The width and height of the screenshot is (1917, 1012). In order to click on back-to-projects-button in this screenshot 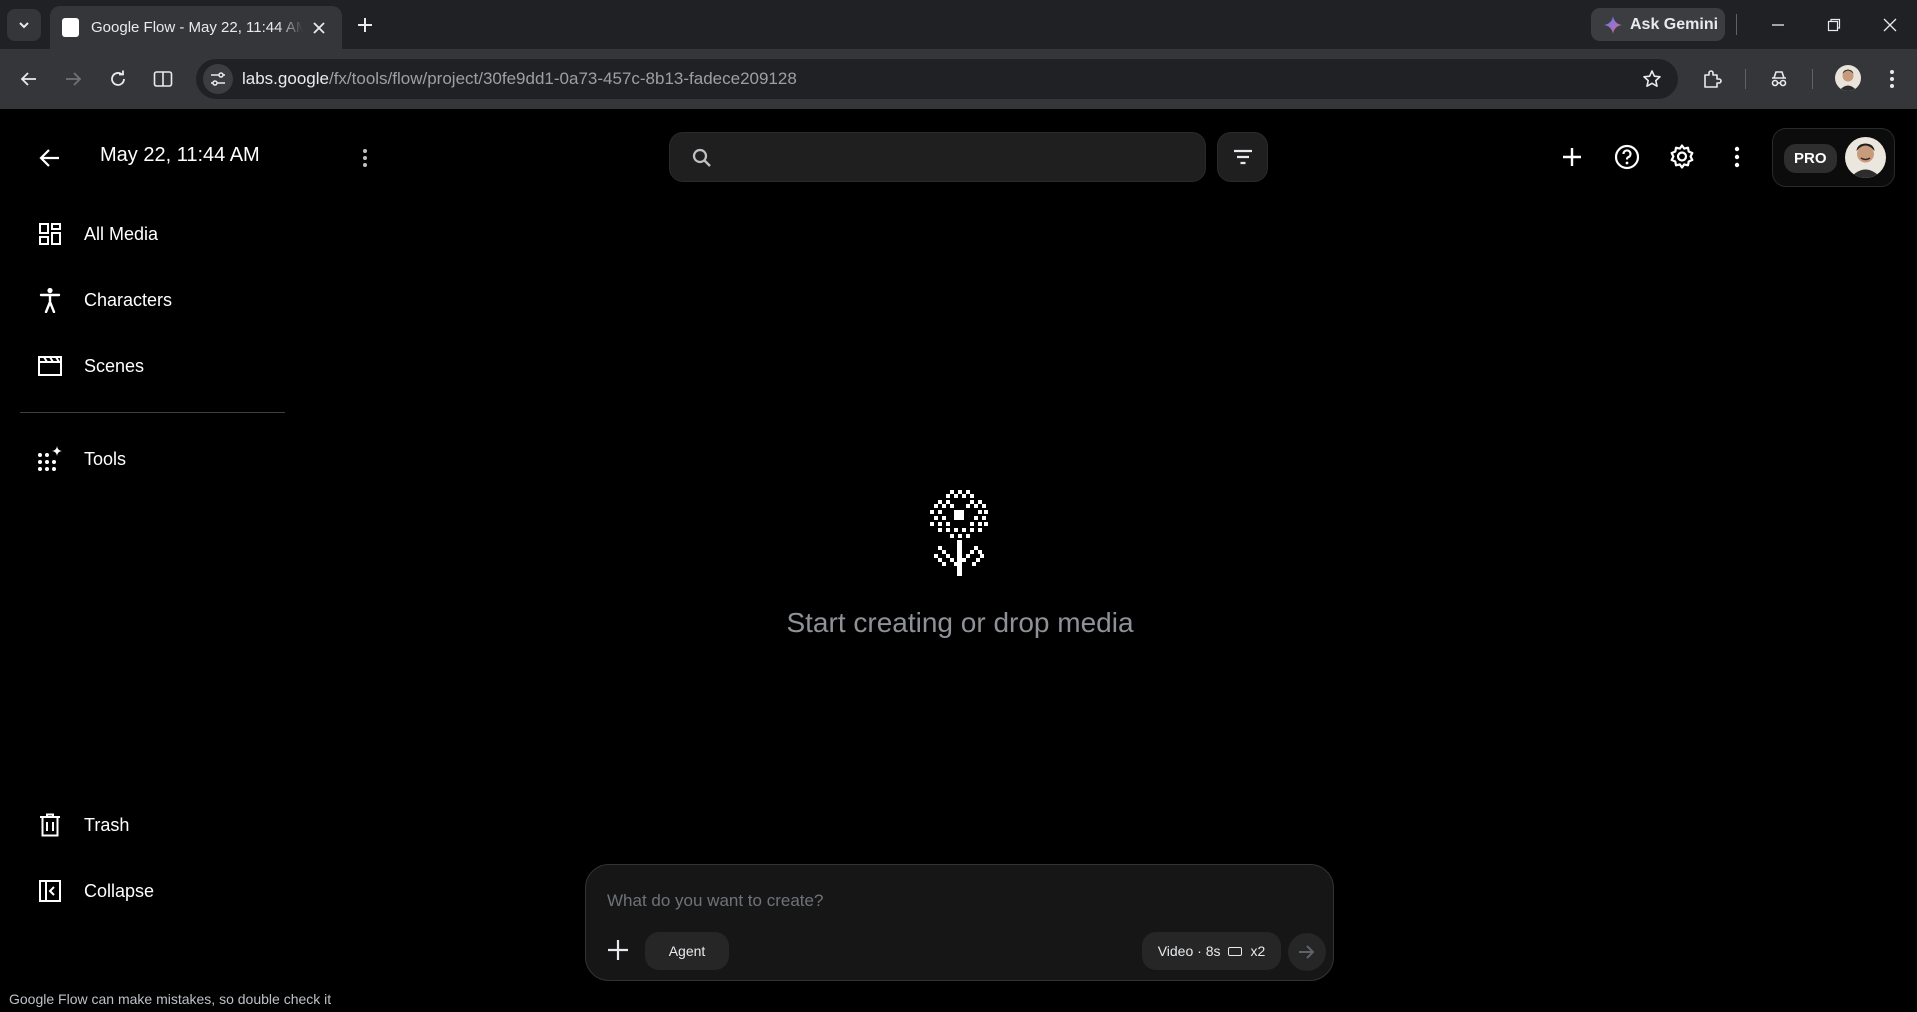, I will do `click(50, 158)`.